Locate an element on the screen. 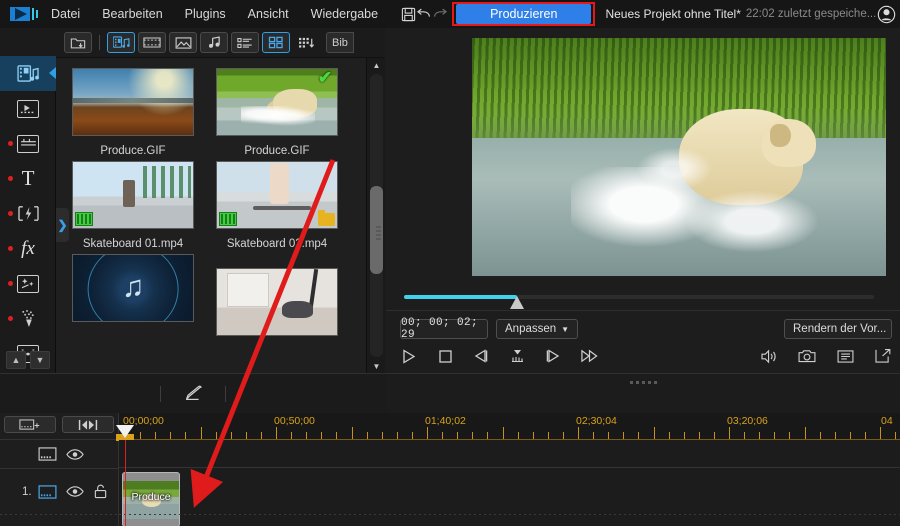  media-item: ✔ Produce.GIF is located at coordinates (277, 112).